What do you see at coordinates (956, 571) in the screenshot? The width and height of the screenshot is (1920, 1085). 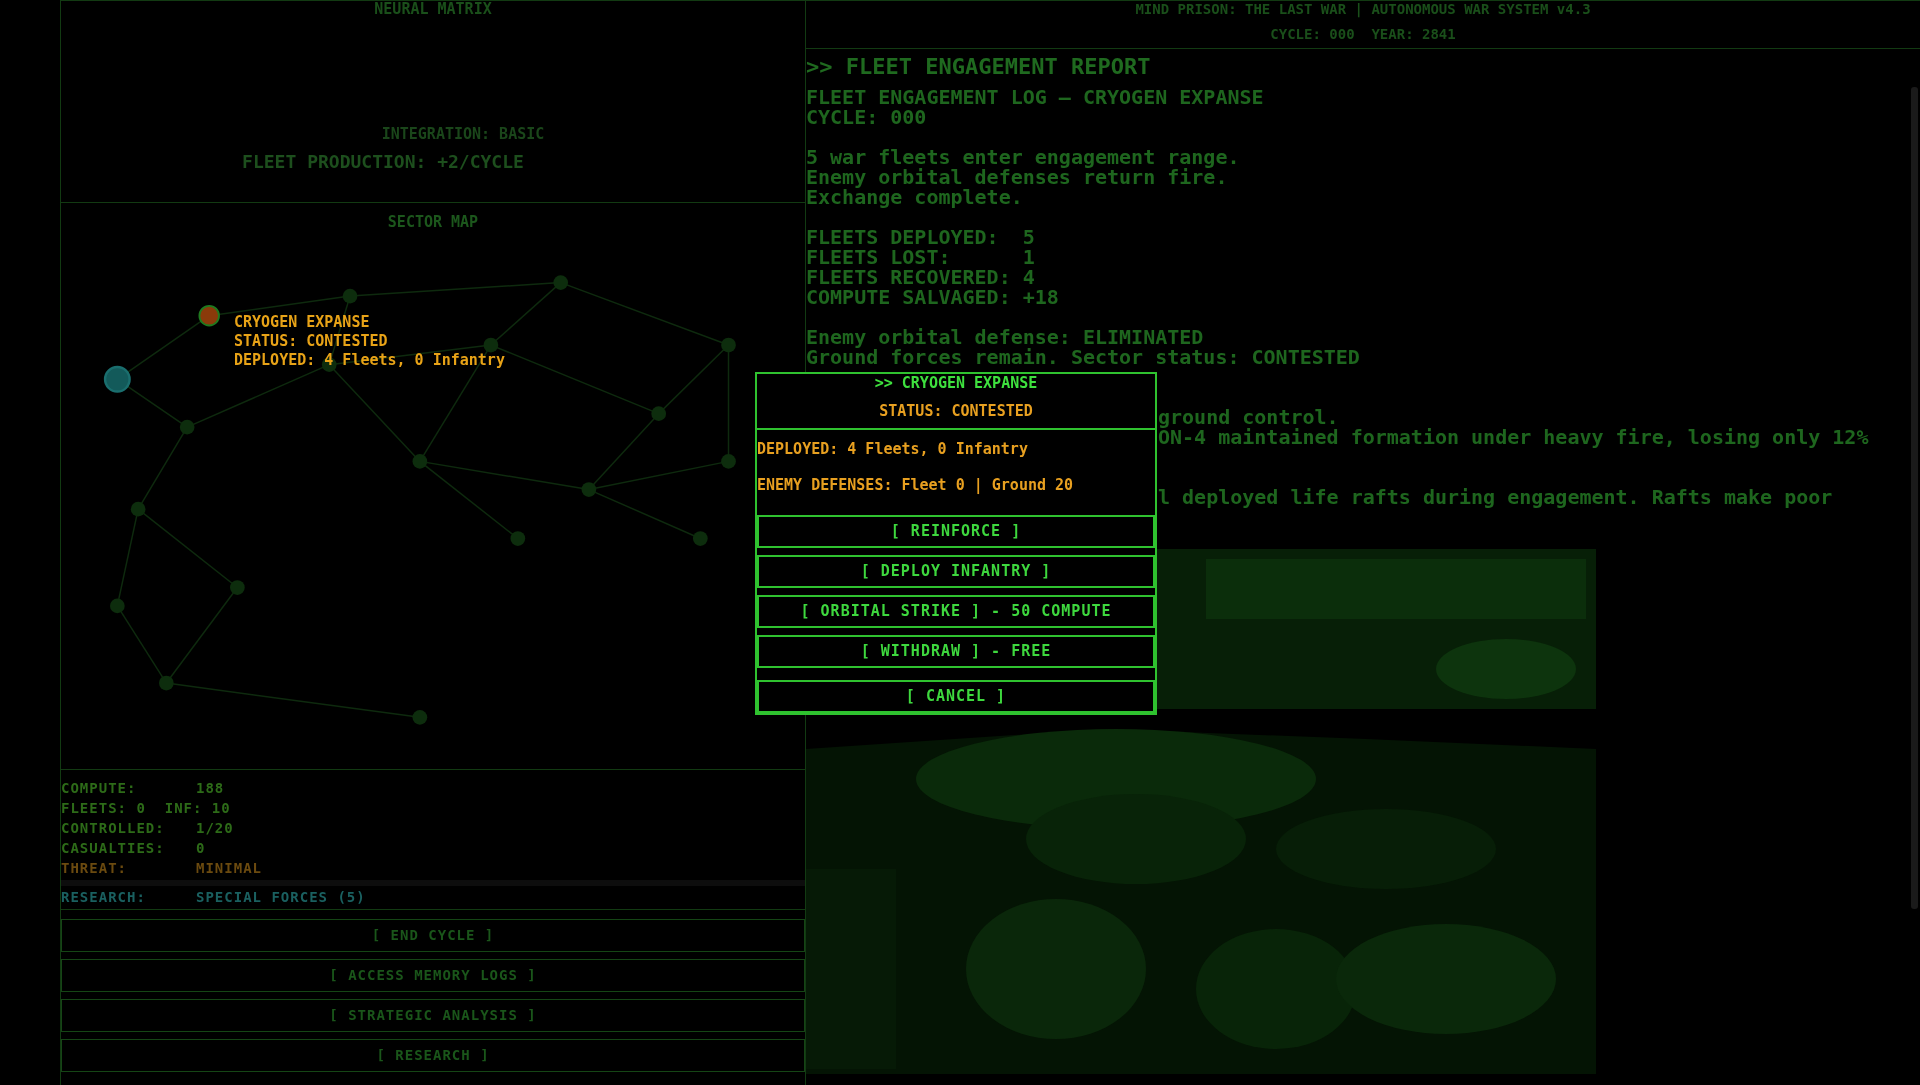 I see `dialog-action-button: [ DEPLOY INFANTRY ]` at bounding box center [956, 571].